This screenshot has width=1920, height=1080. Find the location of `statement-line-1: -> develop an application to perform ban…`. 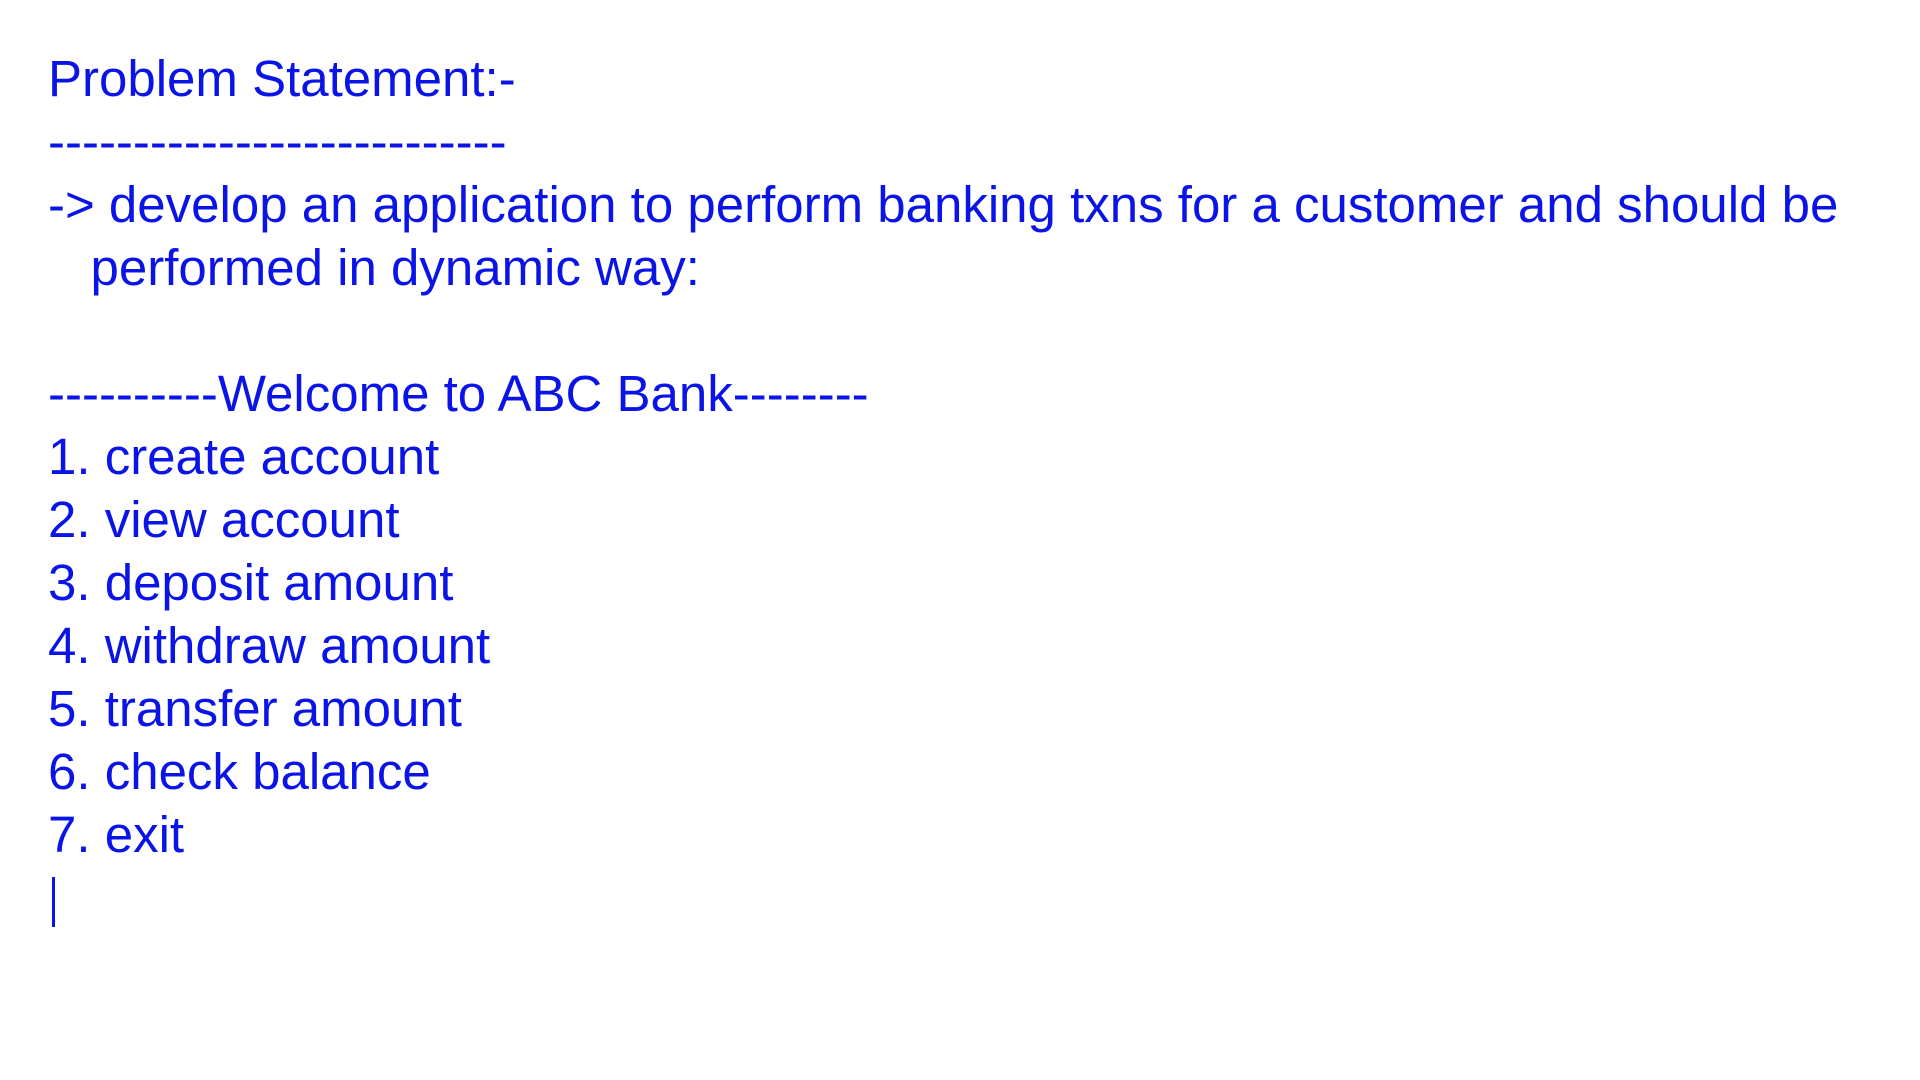

statement-line-1: -> develop an application to perform ban… is located at coordinates (943, 204).